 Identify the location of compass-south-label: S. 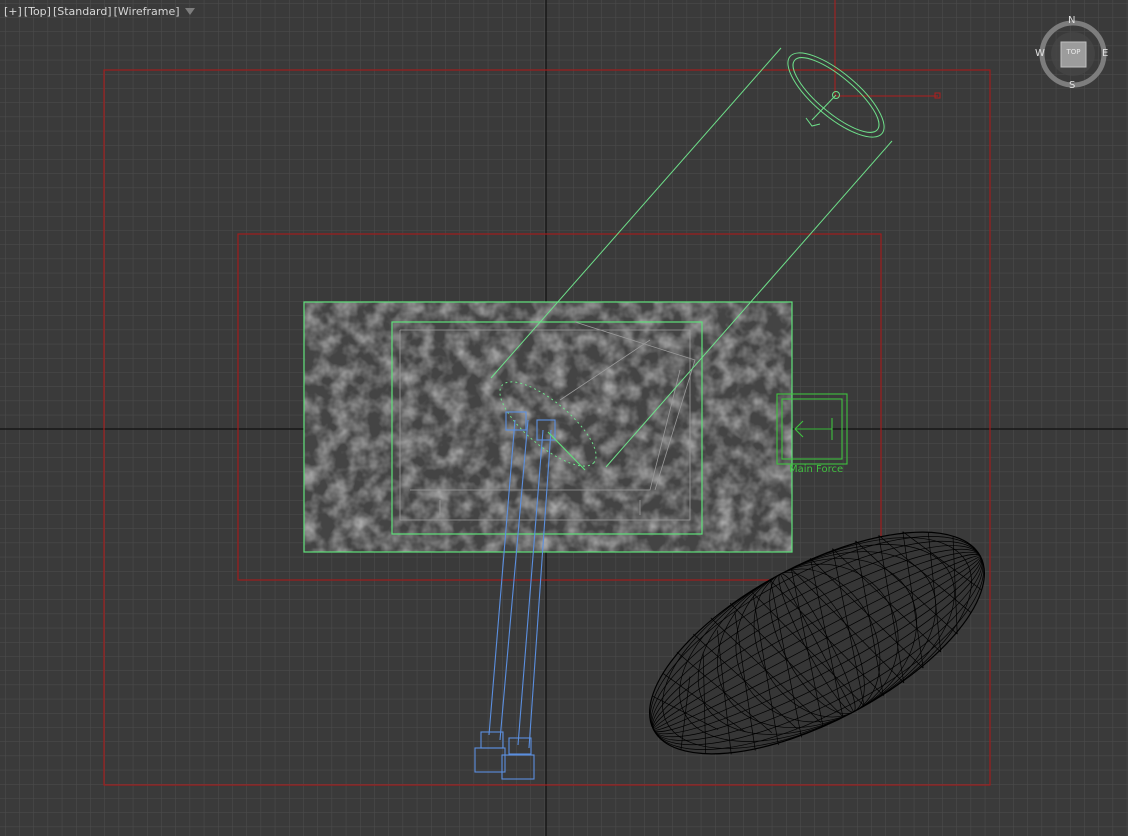
(1072, 85).